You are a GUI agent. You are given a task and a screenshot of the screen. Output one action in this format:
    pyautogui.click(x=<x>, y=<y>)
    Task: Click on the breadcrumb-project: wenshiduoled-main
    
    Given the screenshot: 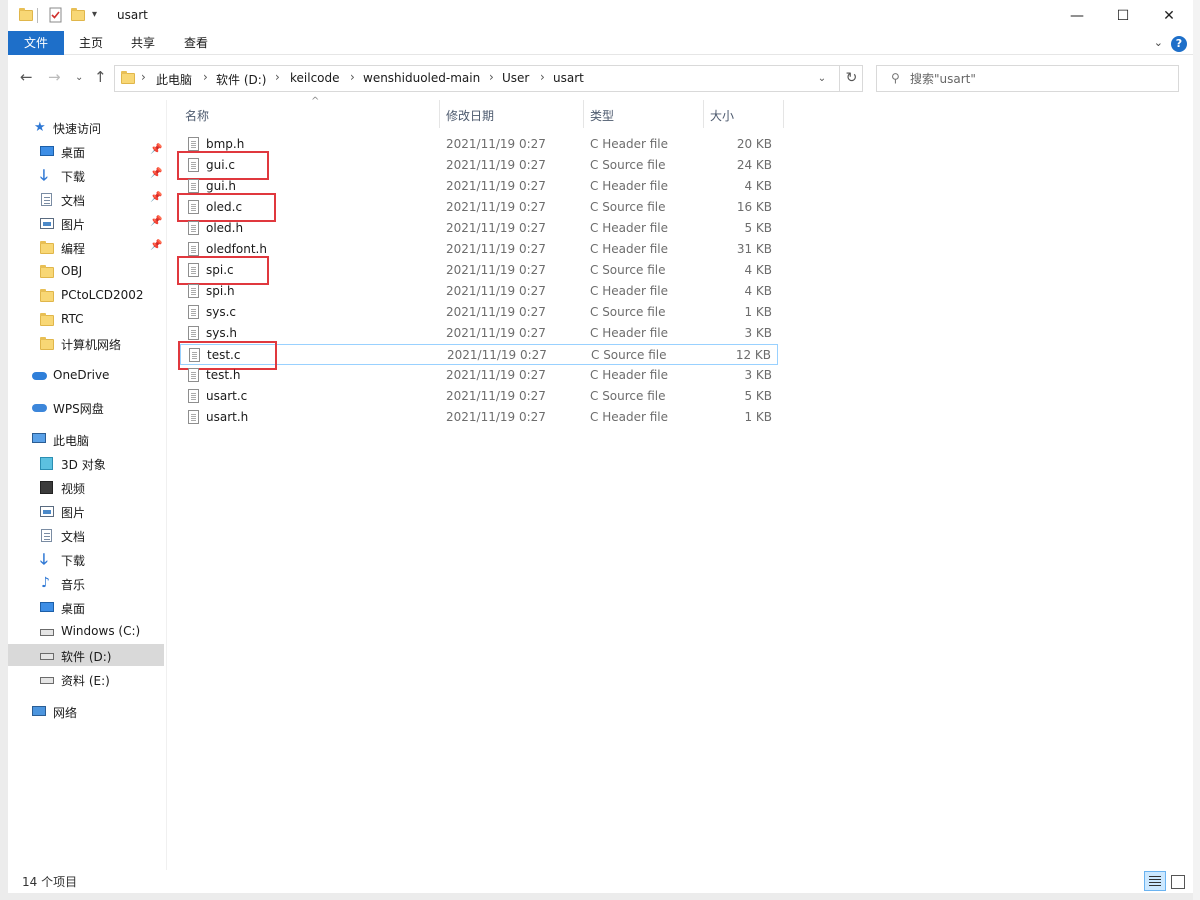 What is the action you would take?
    pyautogui.click(x=421, y=78)
    